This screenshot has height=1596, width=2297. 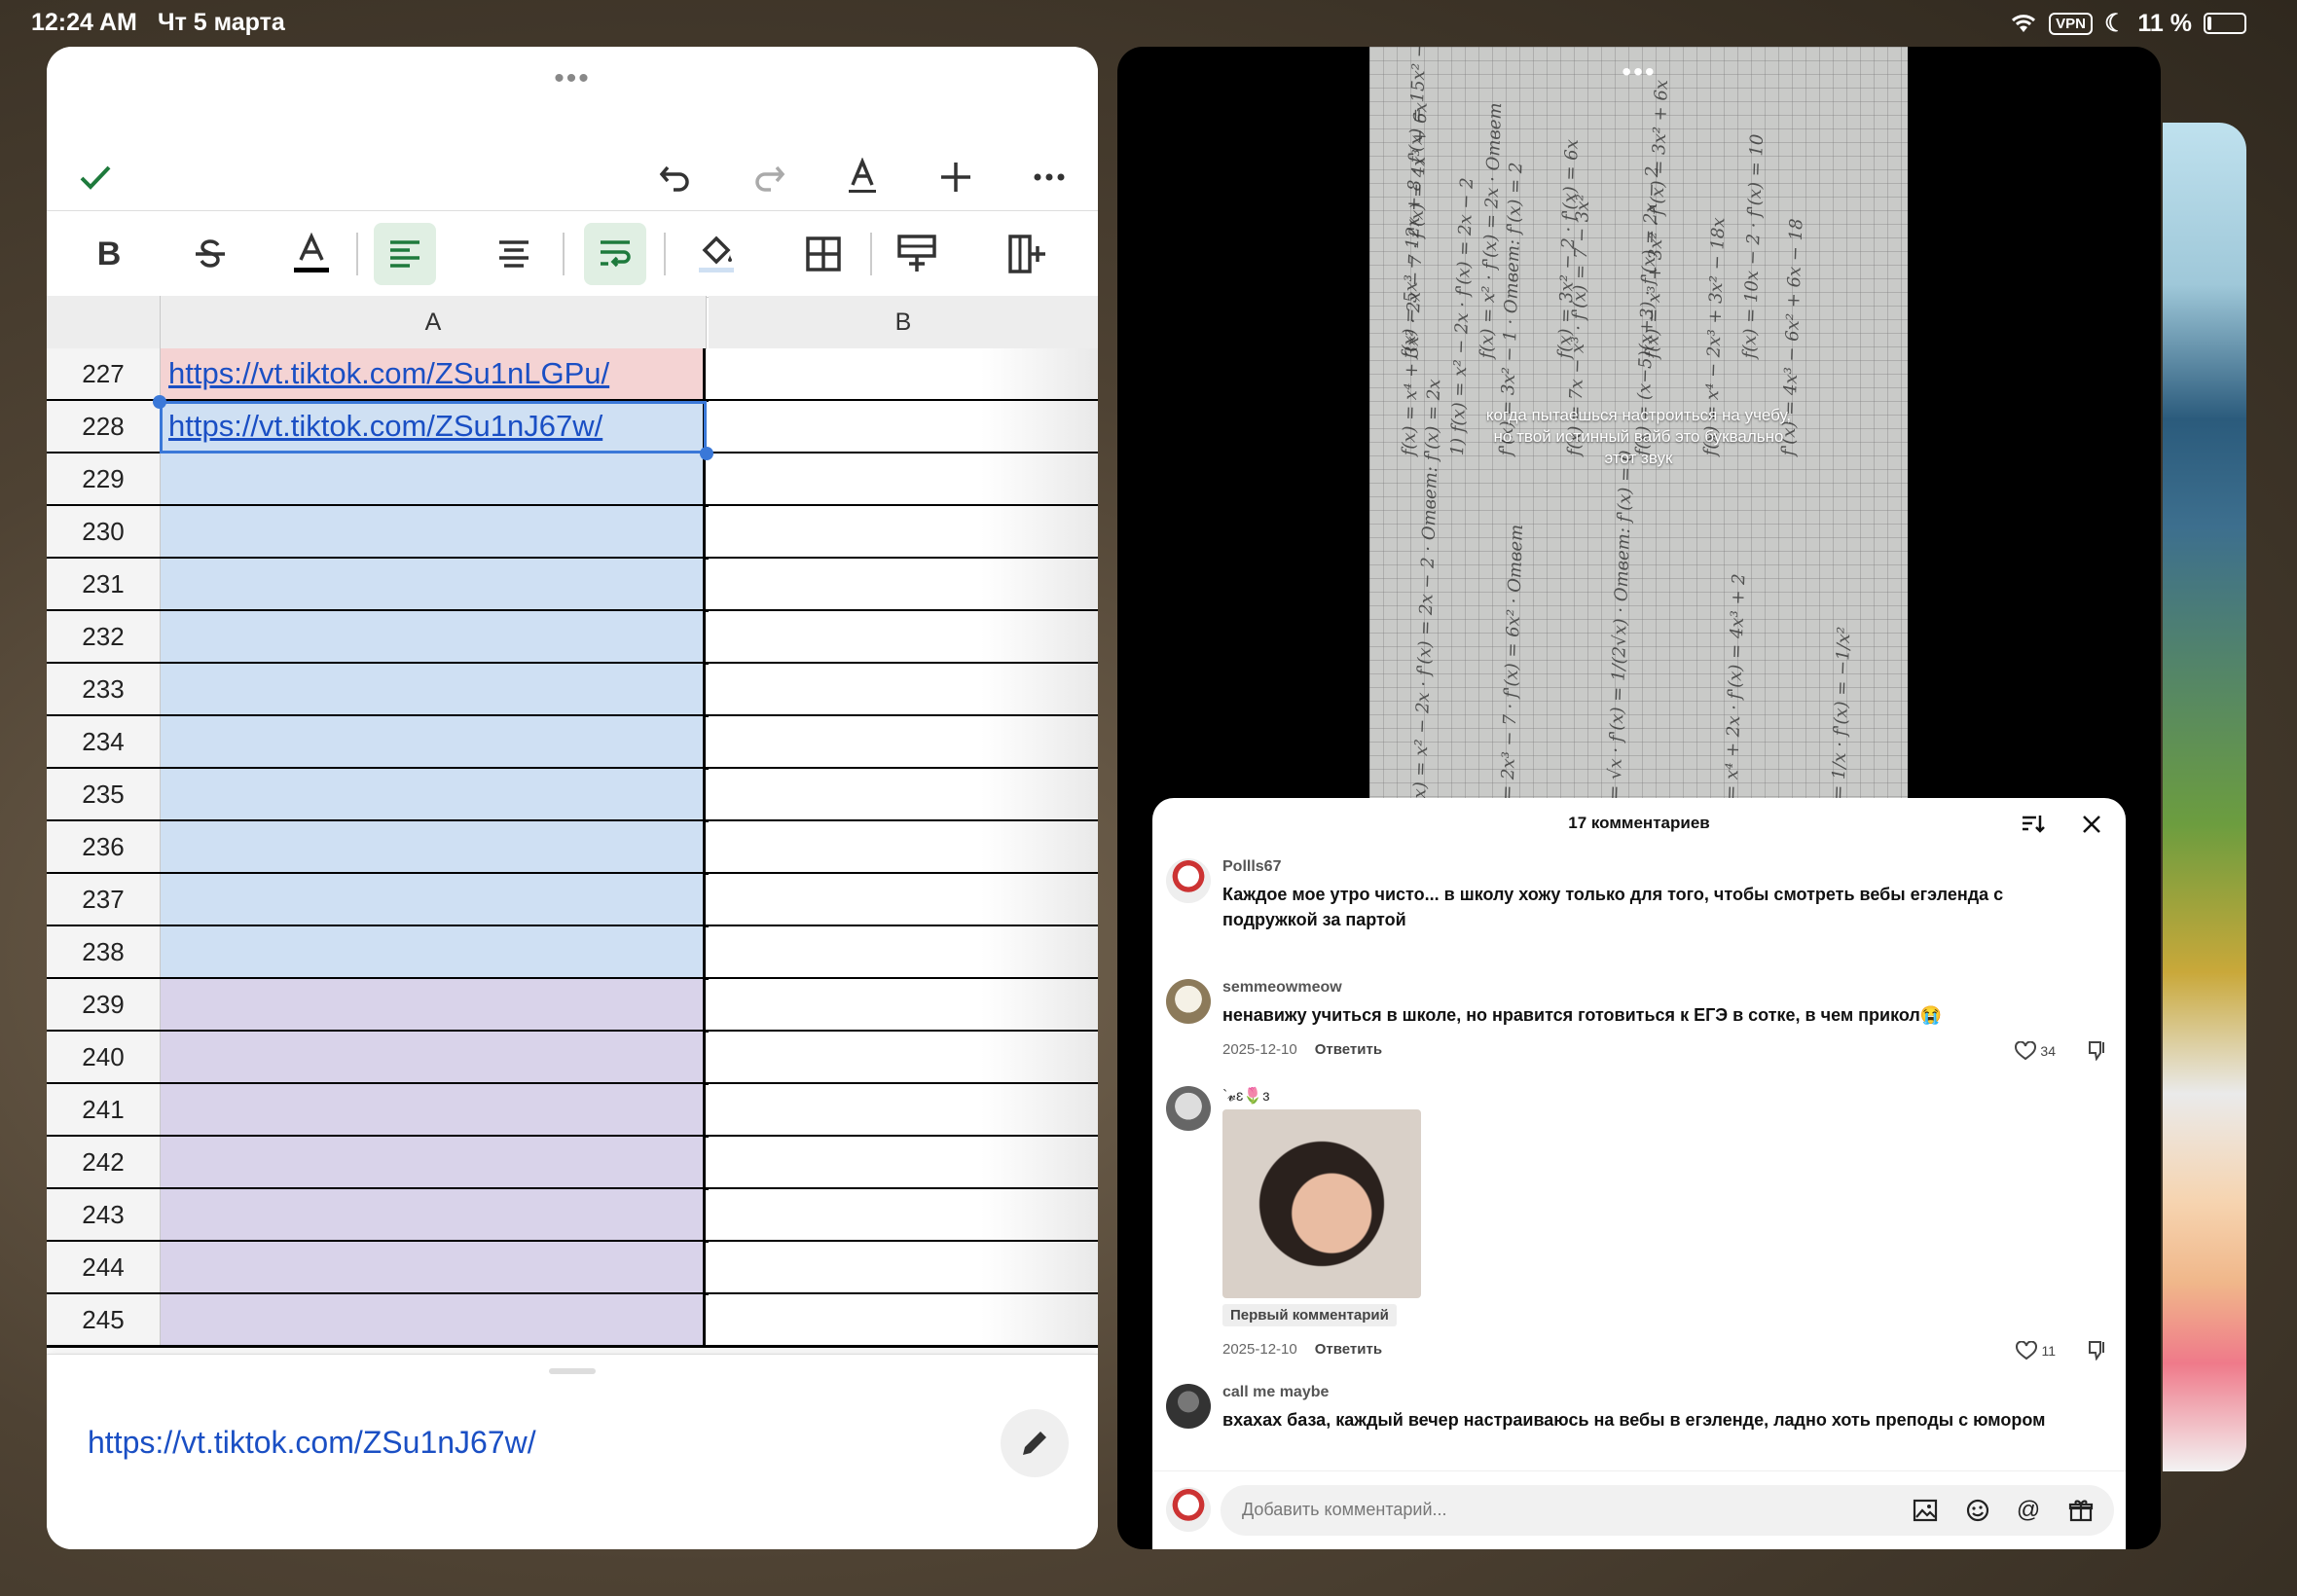 I want to click on comment-image, so click(x=1321, y=1203).